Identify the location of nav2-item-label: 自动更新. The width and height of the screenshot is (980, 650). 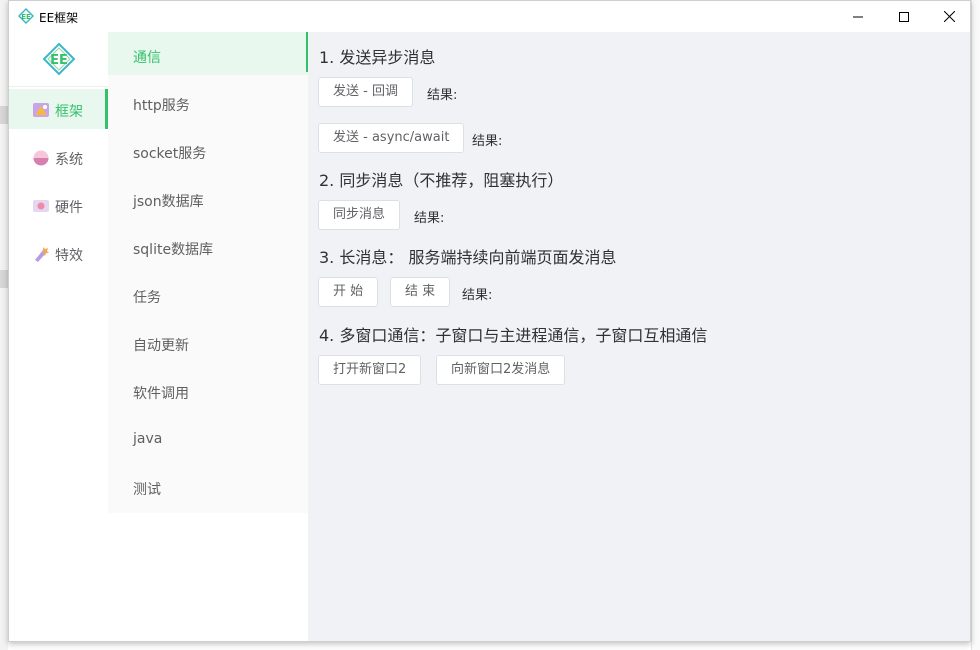
(161, 346).